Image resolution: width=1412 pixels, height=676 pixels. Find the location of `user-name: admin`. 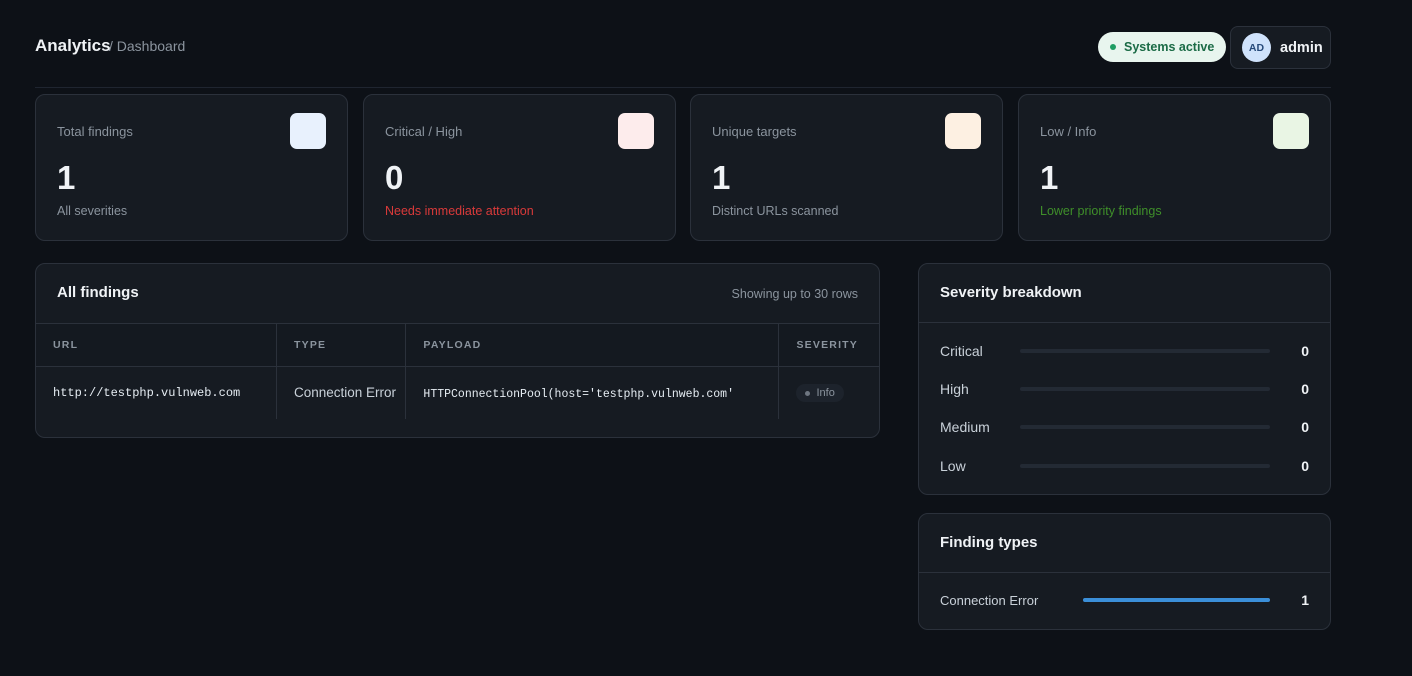

user-name: admin is located at coordinates (1301, 47).